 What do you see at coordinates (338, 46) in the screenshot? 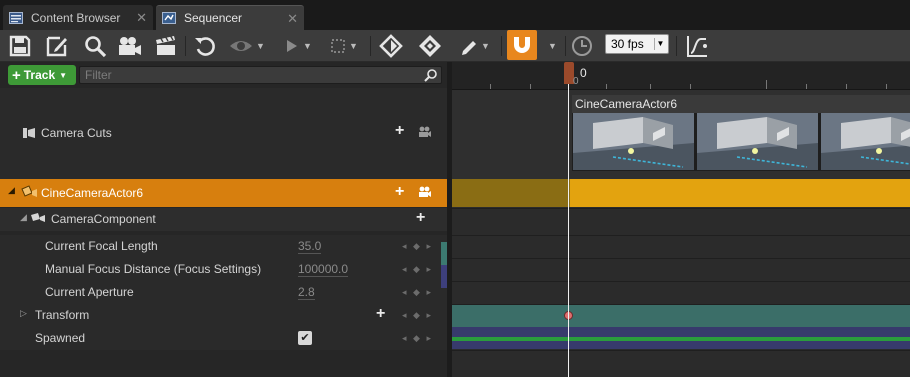
I see `selection-icon` at bounding box center [338, 46].